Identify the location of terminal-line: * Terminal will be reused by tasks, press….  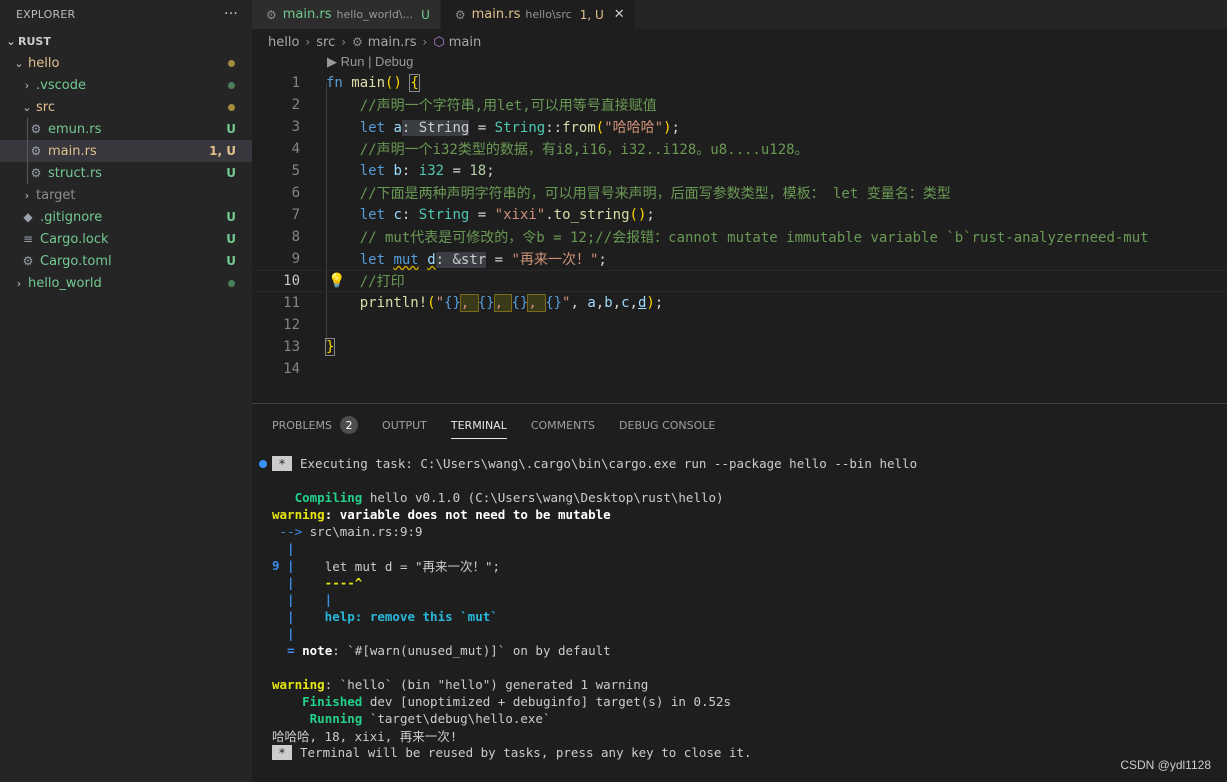
(512, 752).